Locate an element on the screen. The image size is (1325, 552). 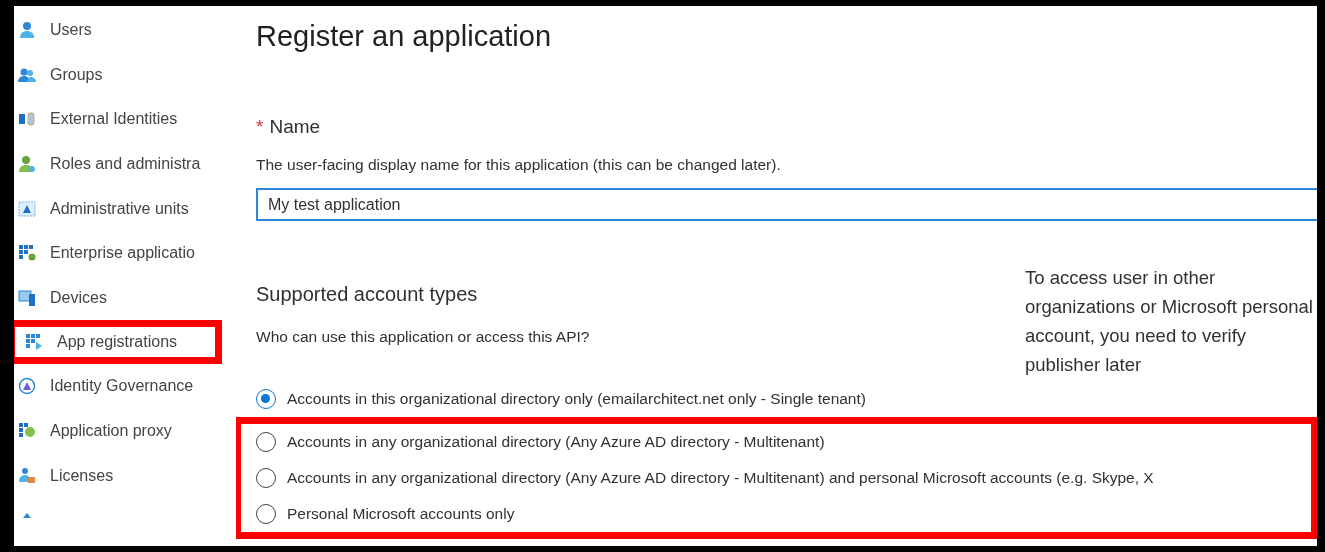
sidebar-item: Application proxy is located at coordinates (125, 431).